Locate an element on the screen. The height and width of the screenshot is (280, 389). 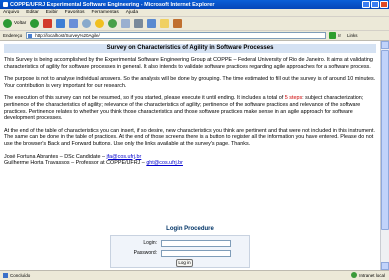
menu-item-editar: Editar is located at coordinates (32, 12).